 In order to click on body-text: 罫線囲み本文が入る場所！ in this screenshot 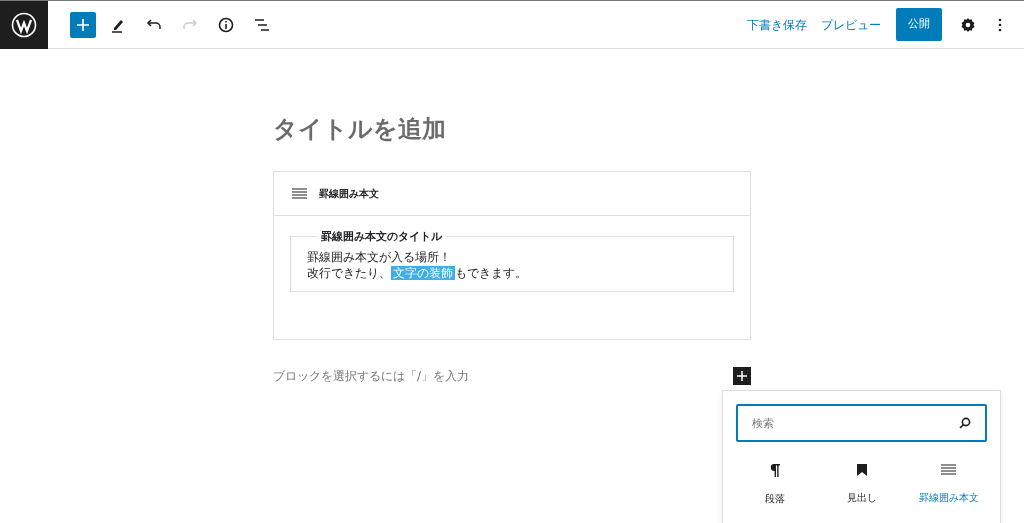, I will do `click(512, 257)`.